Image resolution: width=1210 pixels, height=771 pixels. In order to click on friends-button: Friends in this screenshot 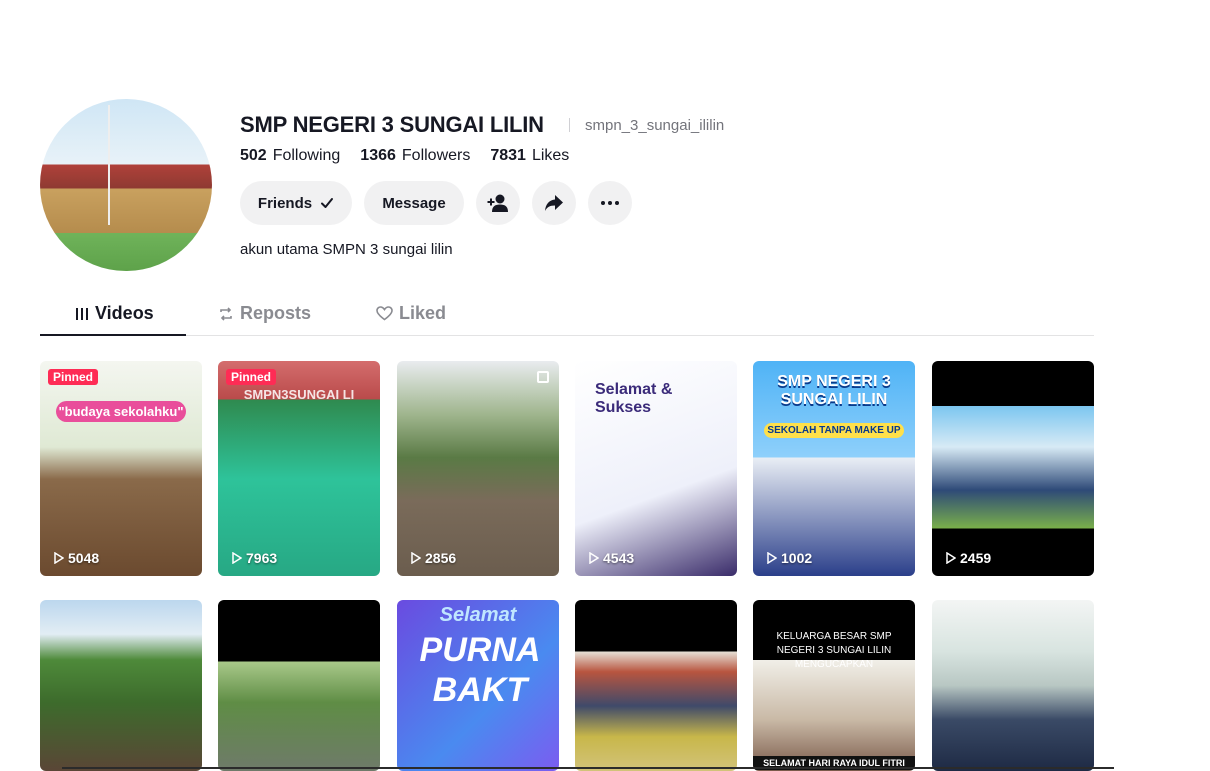, I will do `click(296, 203)`.